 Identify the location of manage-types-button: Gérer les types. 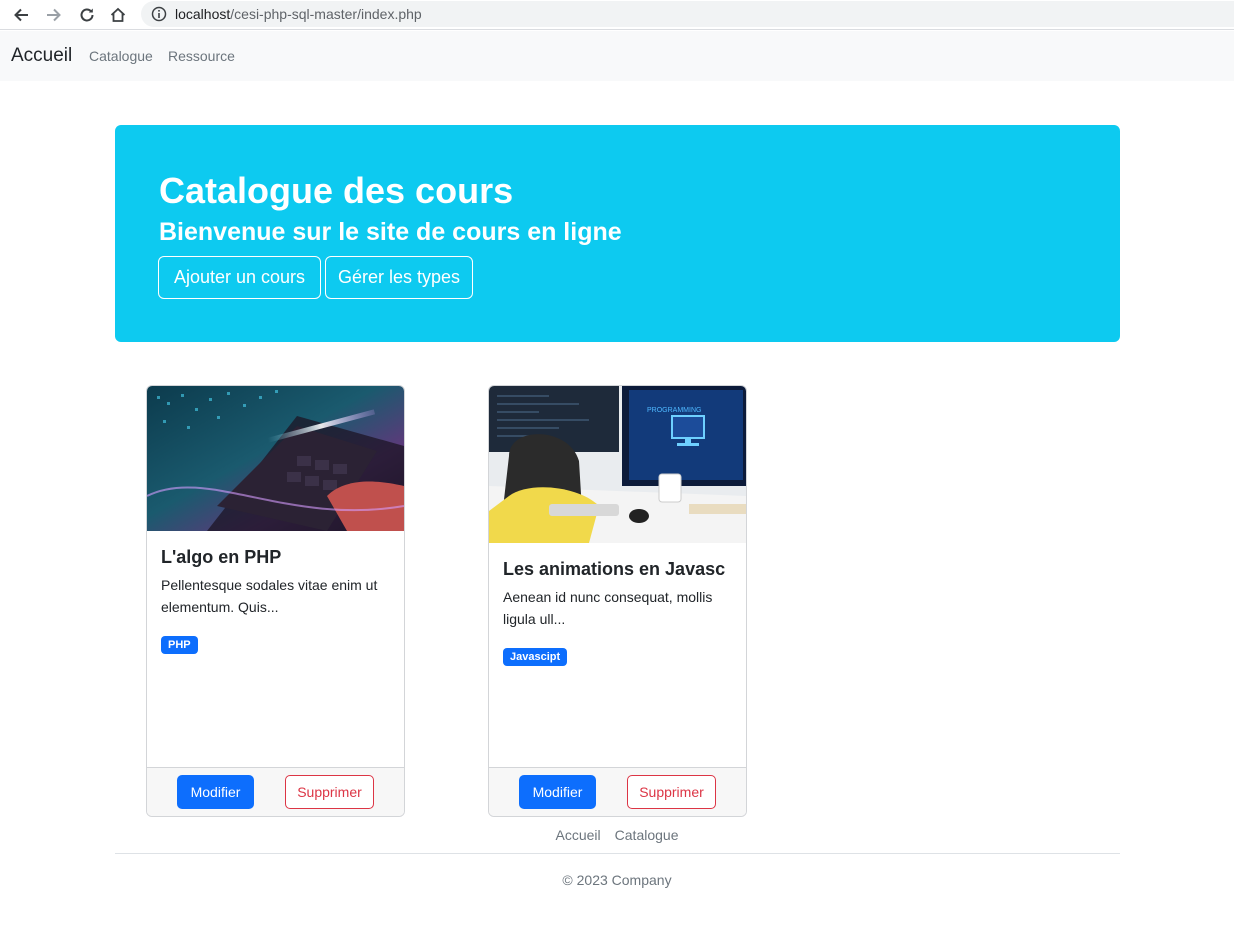
(399, 277).